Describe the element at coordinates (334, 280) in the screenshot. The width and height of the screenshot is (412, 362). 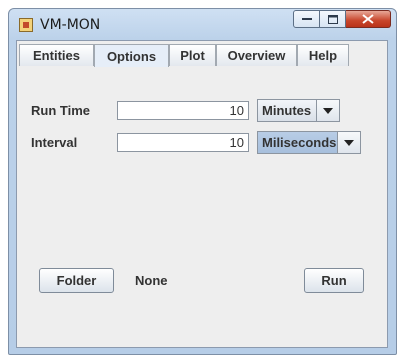
I see `run-button: Run` at that location.